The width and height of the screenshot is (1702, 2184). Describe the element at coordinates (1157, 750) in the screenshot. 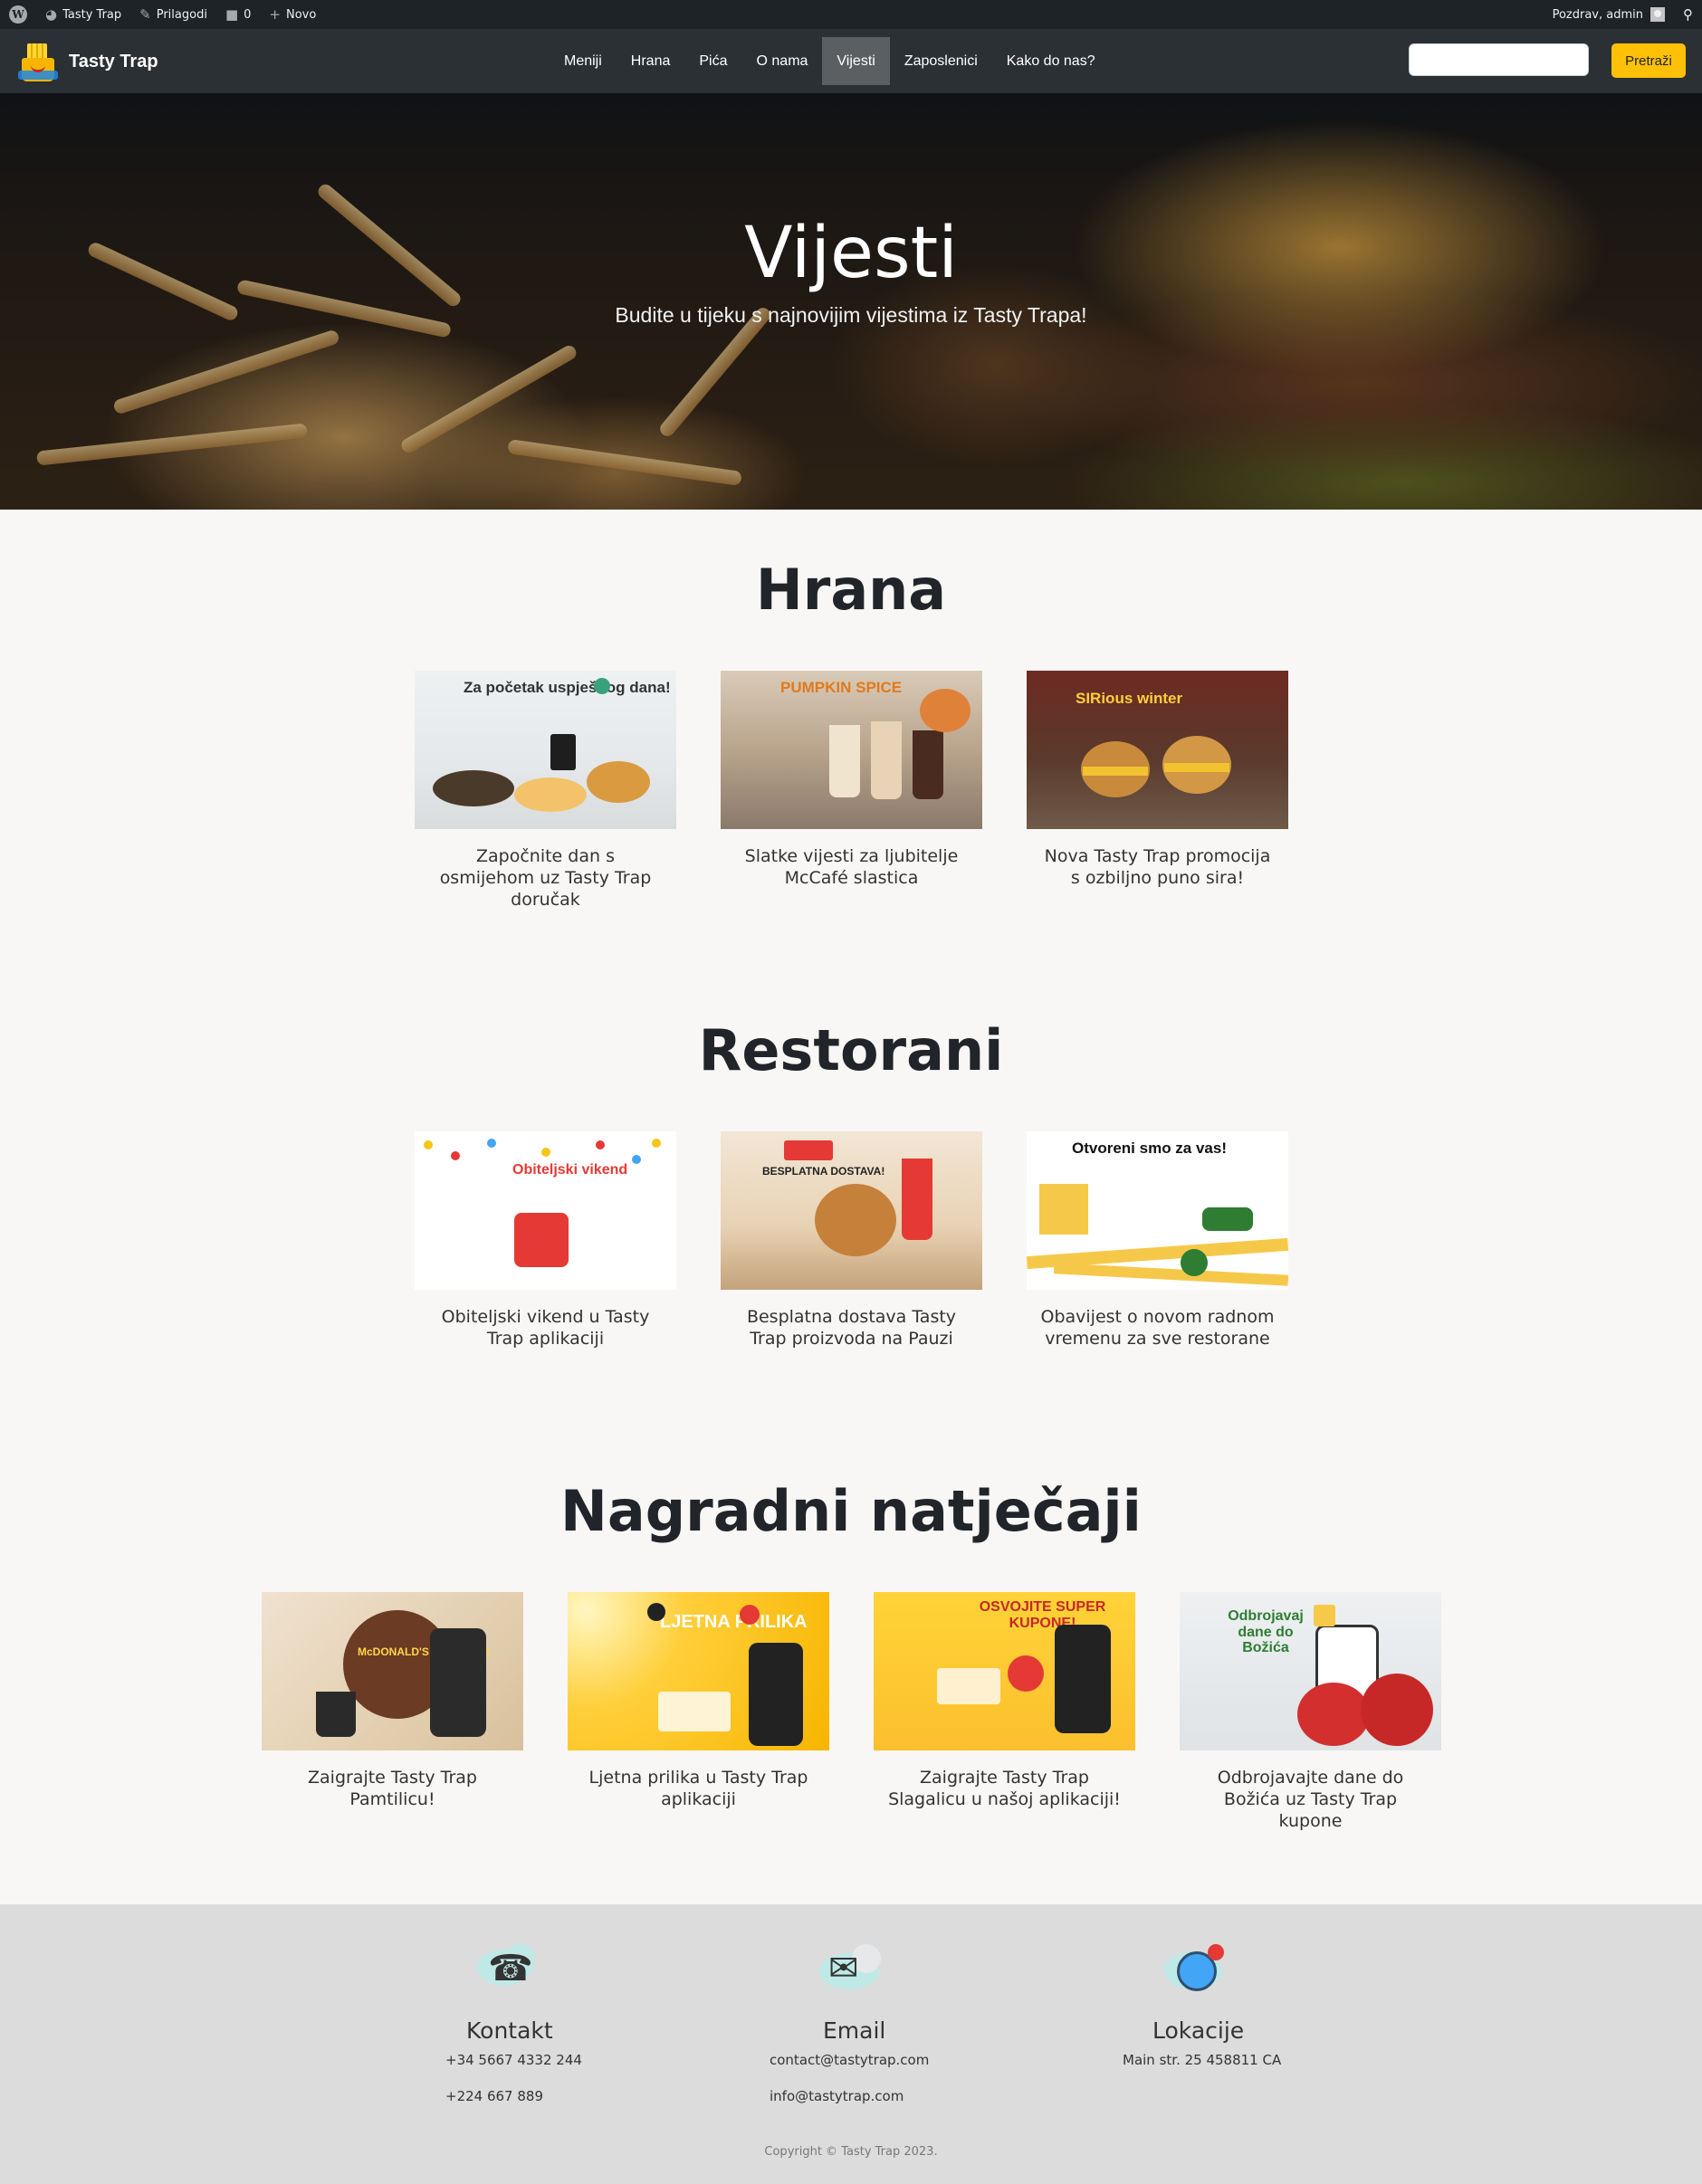

I see `news-card-image: SIRious winter` at that location.